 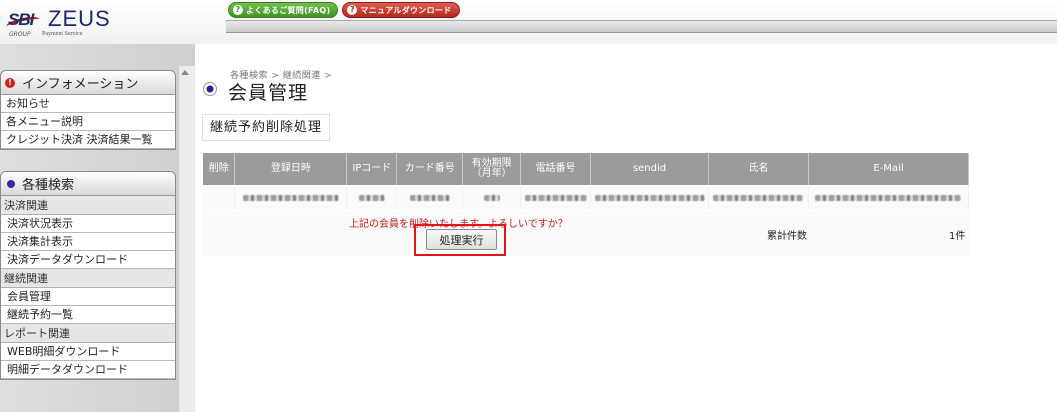 I want to click on info-panel-header: ! インフォメーション, so click(x=88, y=83).